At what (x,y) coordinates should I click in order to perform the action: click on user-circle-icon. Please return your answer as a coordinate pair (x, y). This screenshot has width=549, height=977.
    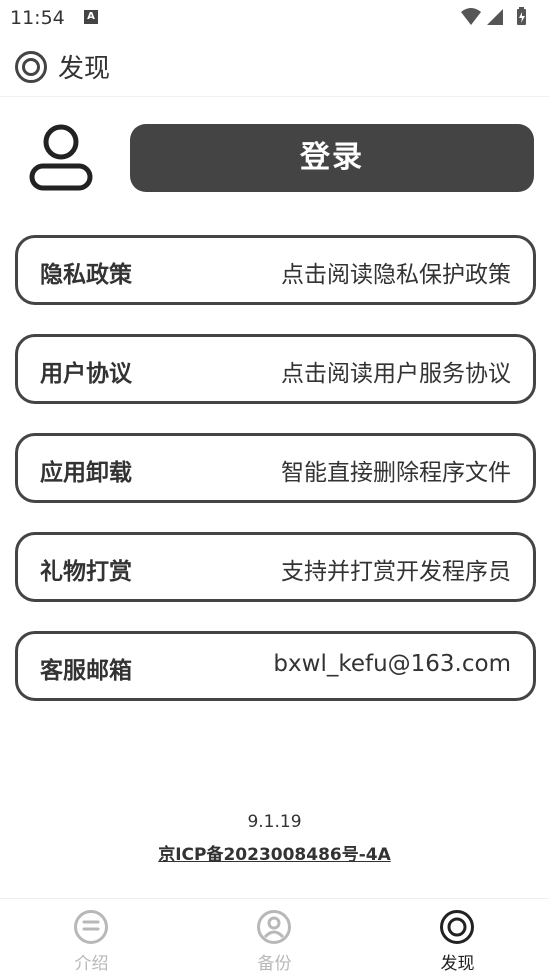
    Looking at the image, I should click on (274, 927).